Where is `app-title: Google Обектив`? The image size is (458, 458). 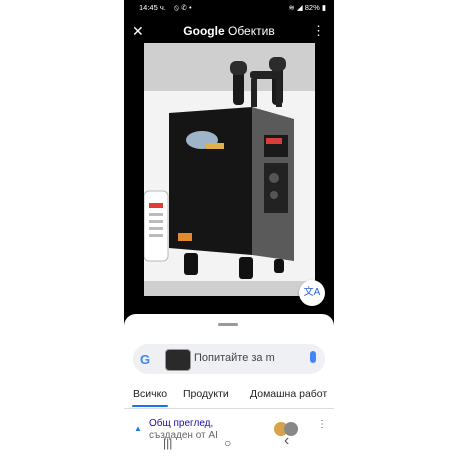 app-title: Google Обектив is located at coordinates (229, 31).